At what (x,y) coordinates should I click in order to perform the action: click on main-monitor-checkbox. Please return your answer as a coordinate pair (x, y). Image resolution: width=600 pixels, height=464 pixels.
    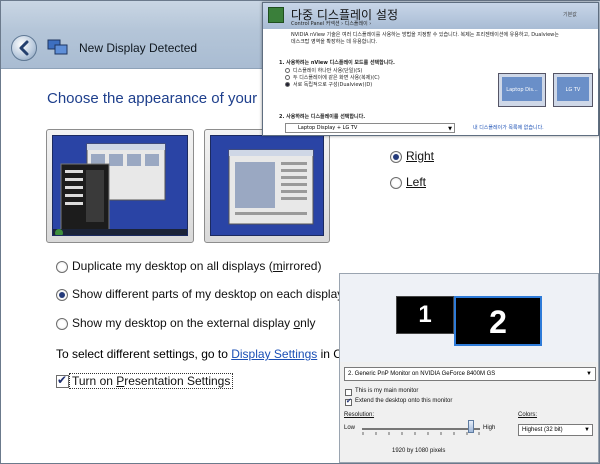
    Looking at the image, I should click on (348, 392).